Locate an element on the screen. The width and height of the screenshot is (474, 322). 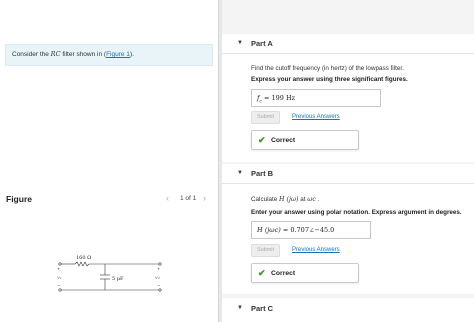
input-plus: + is located at coordinates (58, 268).